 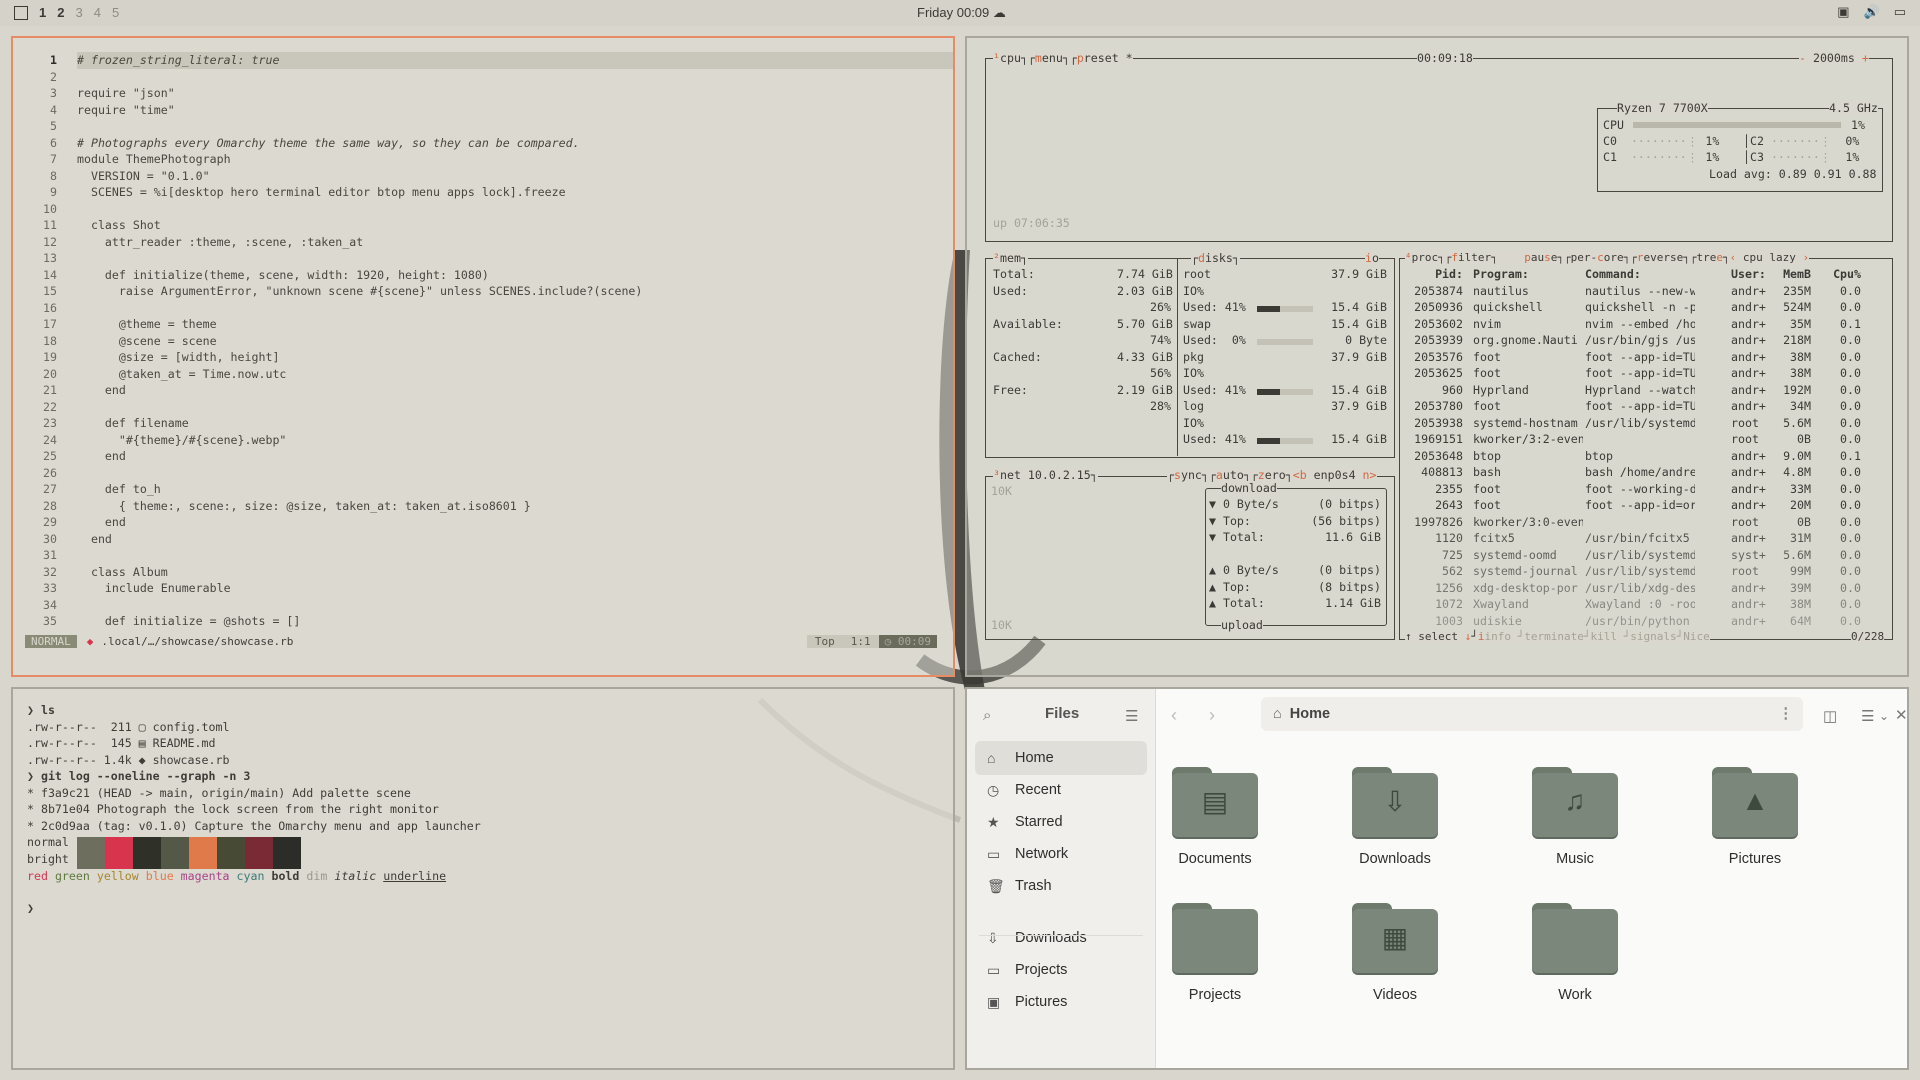 I want to click on proc-column-header: Cpu%, so click(x=1838, y=274).